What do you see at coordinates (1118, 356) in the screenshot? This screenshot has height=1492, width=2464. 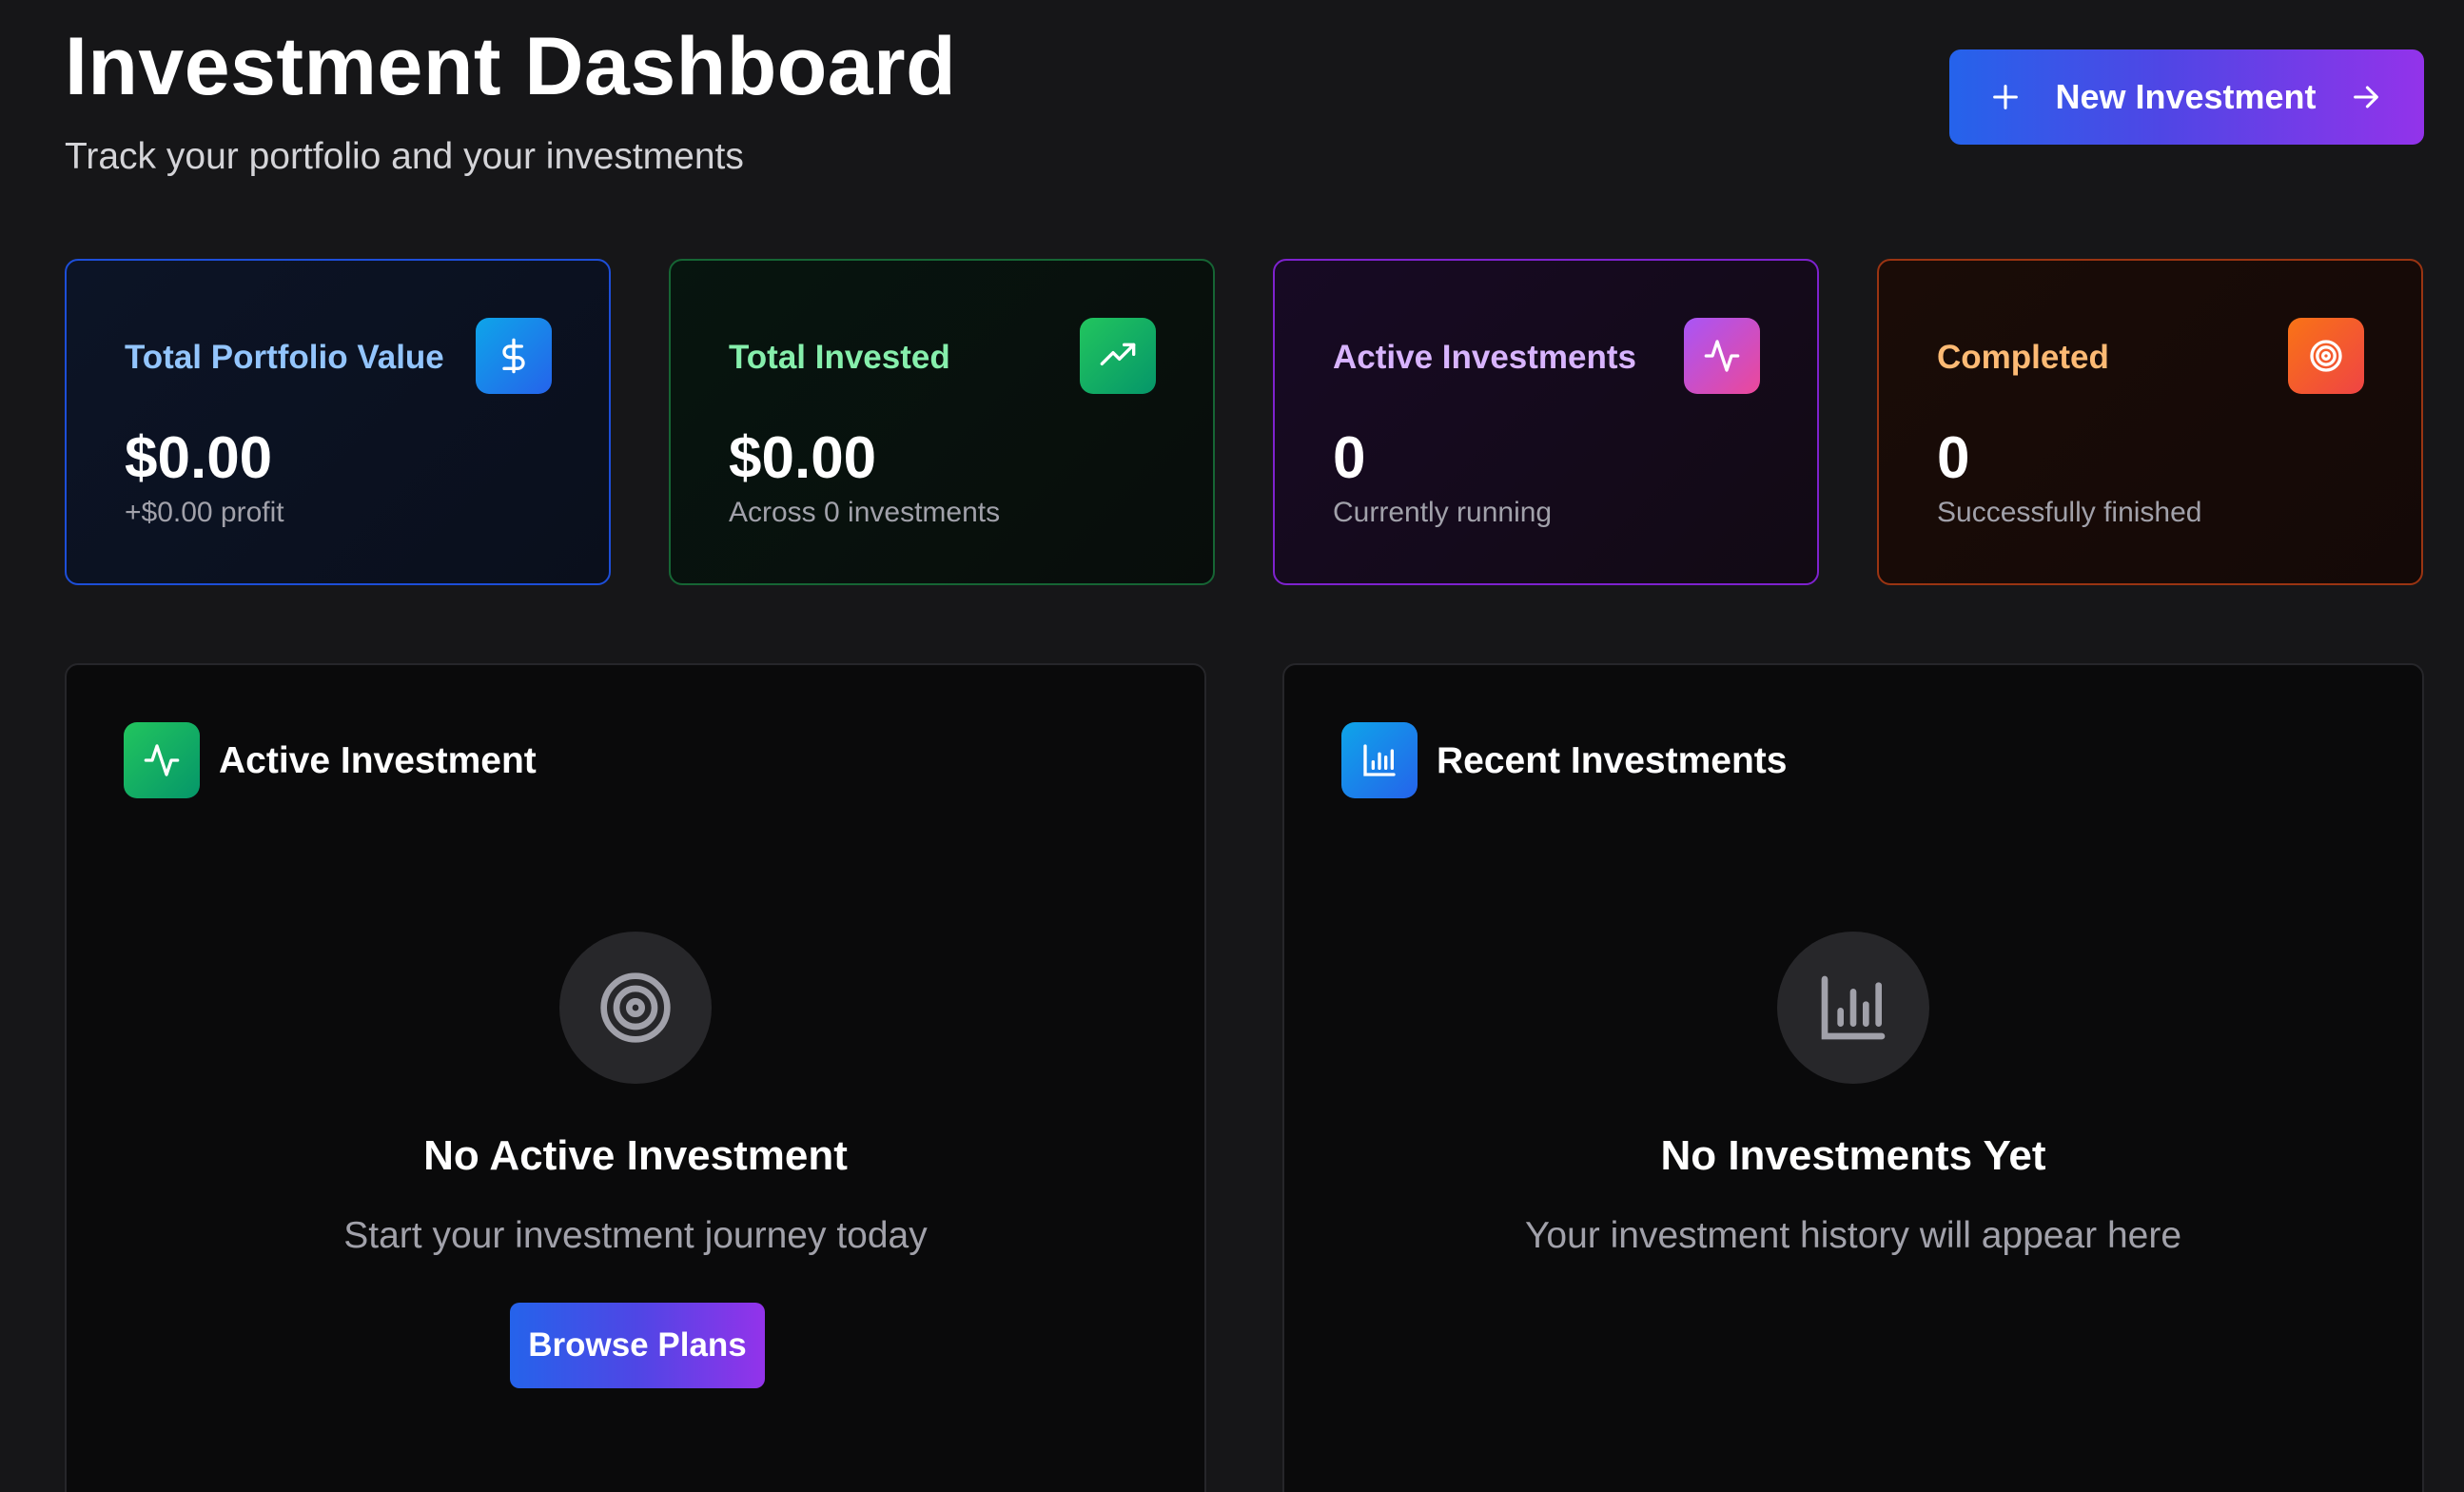 I see `trending-up-icon` at bounding box center [1118, 356].